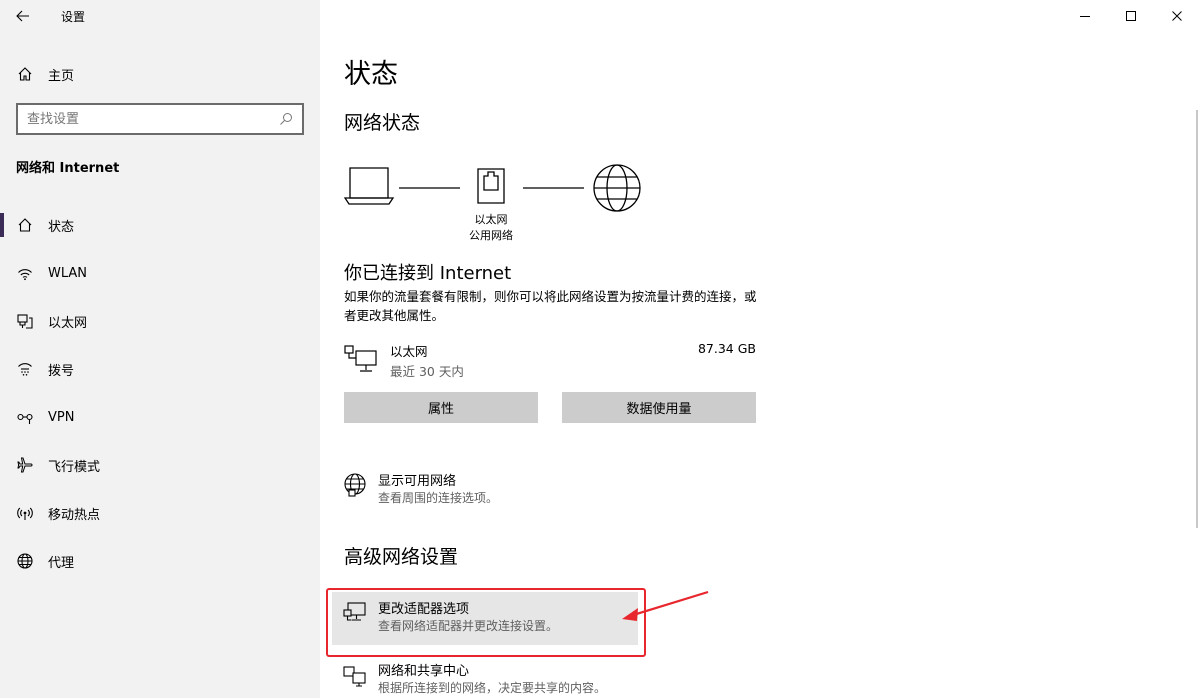  What do you see at coordinates (409, 351) in the screenshot?
I see `ethernet-name: 以太网` at bounding box center [409, 351].